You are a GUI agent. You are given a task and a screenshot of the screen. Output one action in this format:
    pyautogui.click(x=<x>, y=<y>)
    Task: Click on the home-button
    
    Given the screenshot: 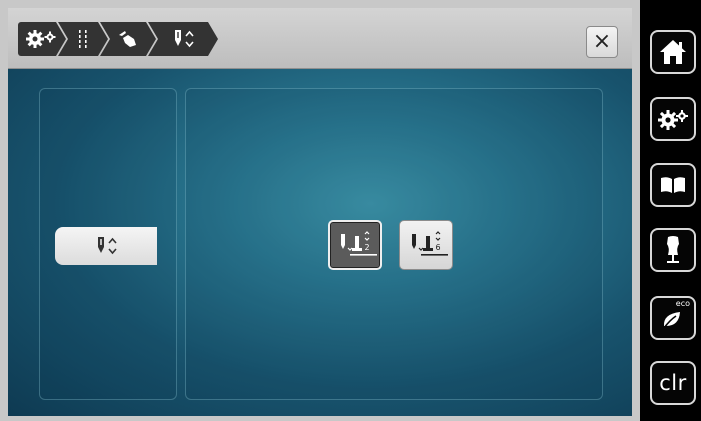 What is the action you would take?
    pyautogui.click(x=673, y=52)
    